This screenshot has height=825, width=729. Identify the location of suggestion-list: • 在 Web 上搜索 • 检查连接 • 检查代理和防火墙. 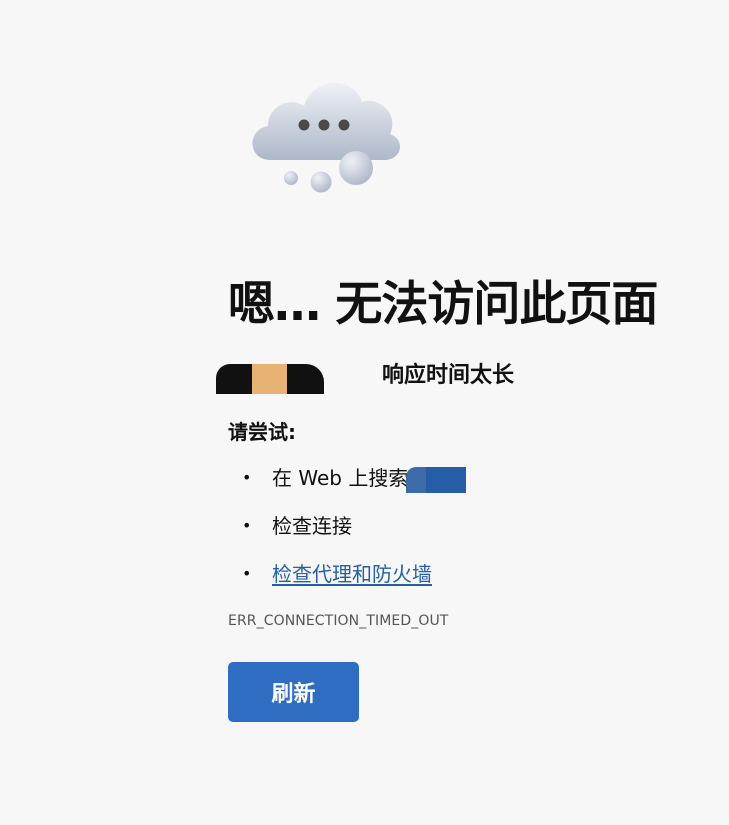
(468, 536).